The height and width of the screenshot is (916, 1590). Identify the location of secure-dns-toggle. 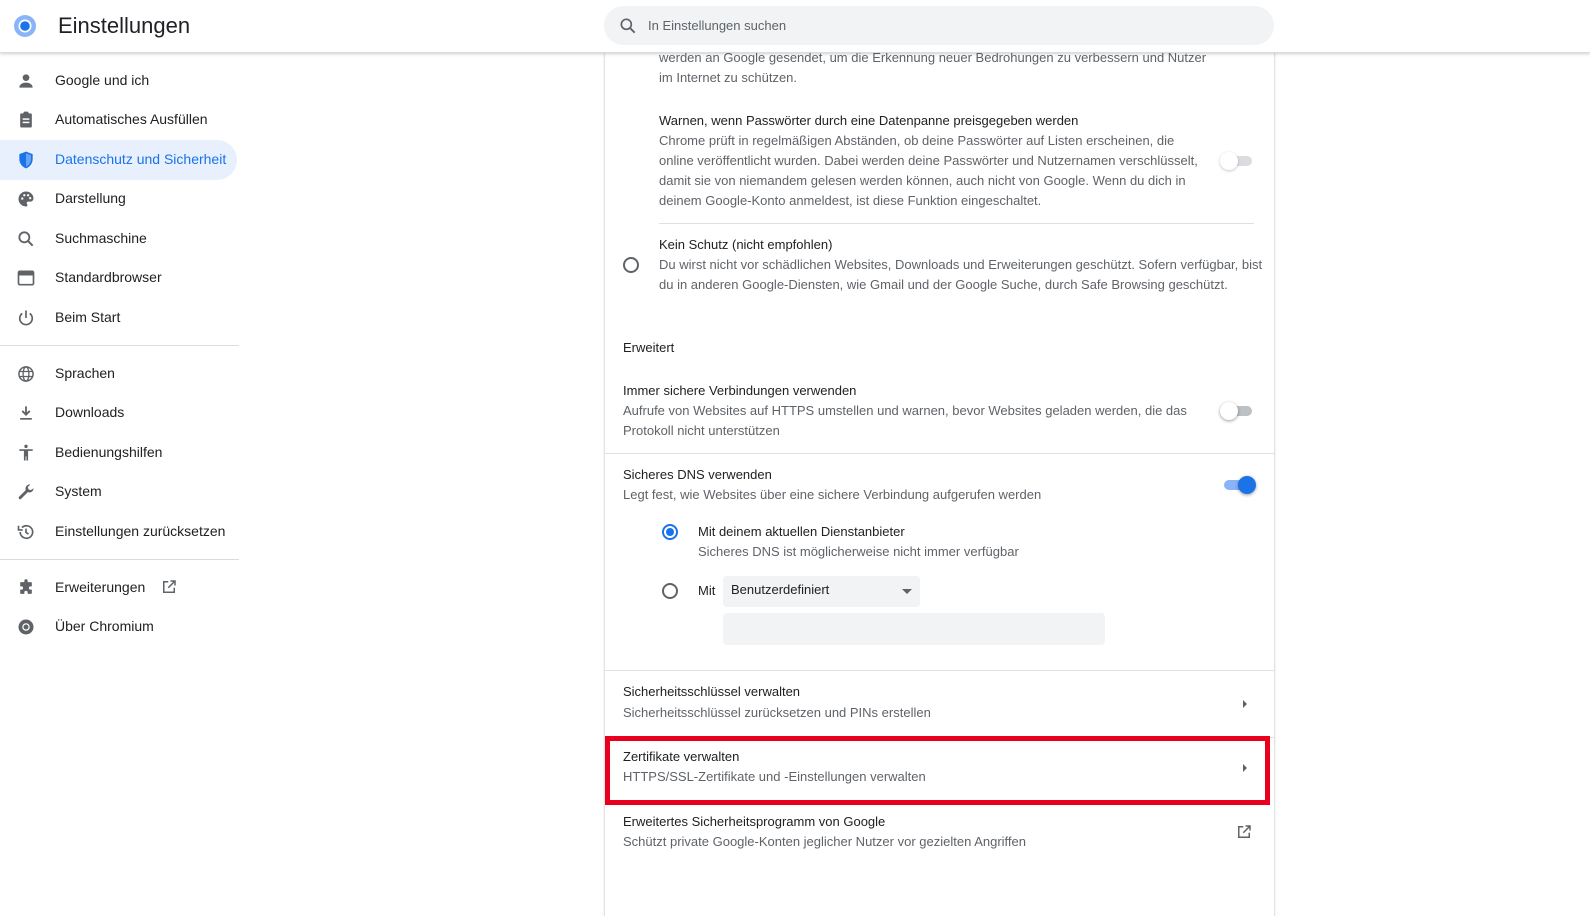
(1239, 485).